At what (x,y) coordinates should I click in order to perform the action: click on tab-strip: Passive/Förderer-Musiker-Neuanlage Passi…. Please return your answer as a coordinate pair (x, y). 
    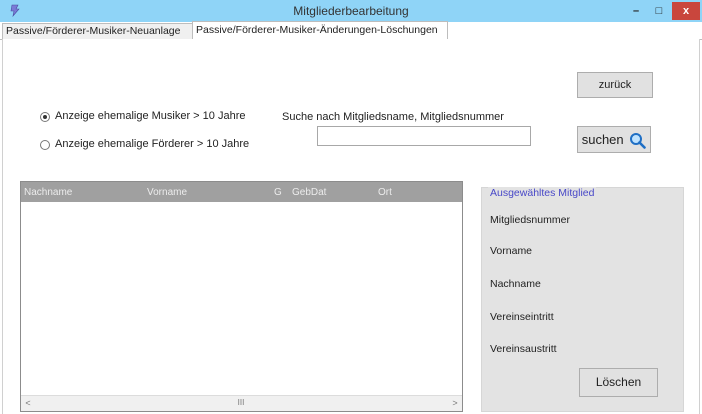
    Looking at the image, I should click on (351, 30).